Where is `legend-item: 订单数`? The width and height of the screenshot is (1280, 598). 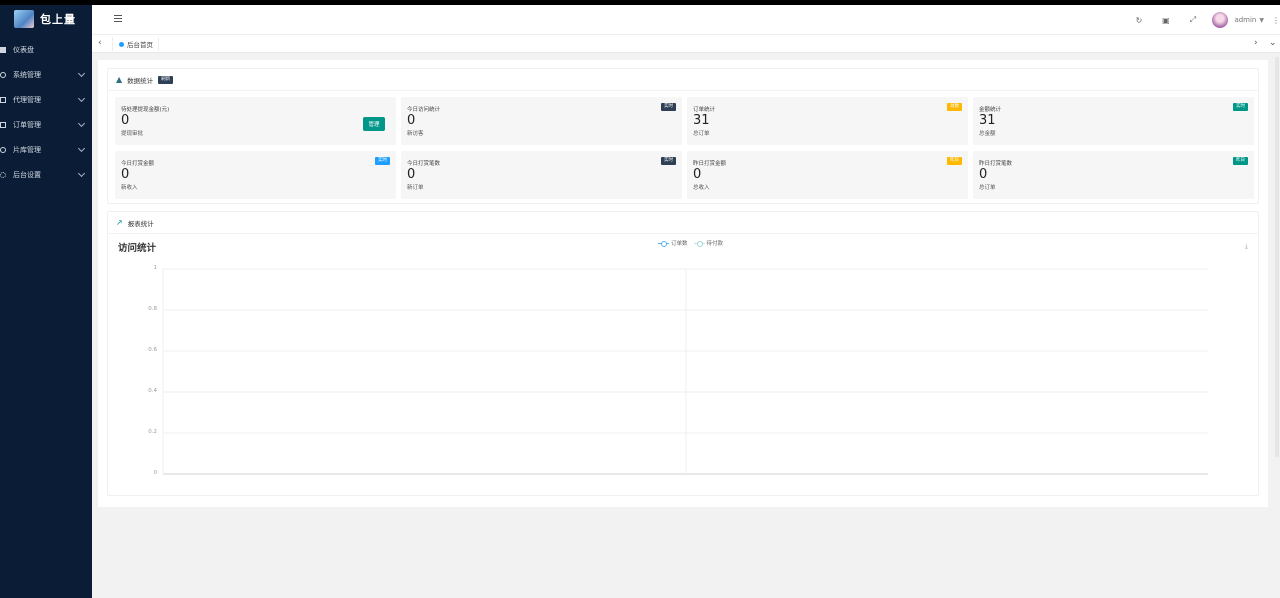
legend-item: 订单数 is located at coordinates (673, 243).